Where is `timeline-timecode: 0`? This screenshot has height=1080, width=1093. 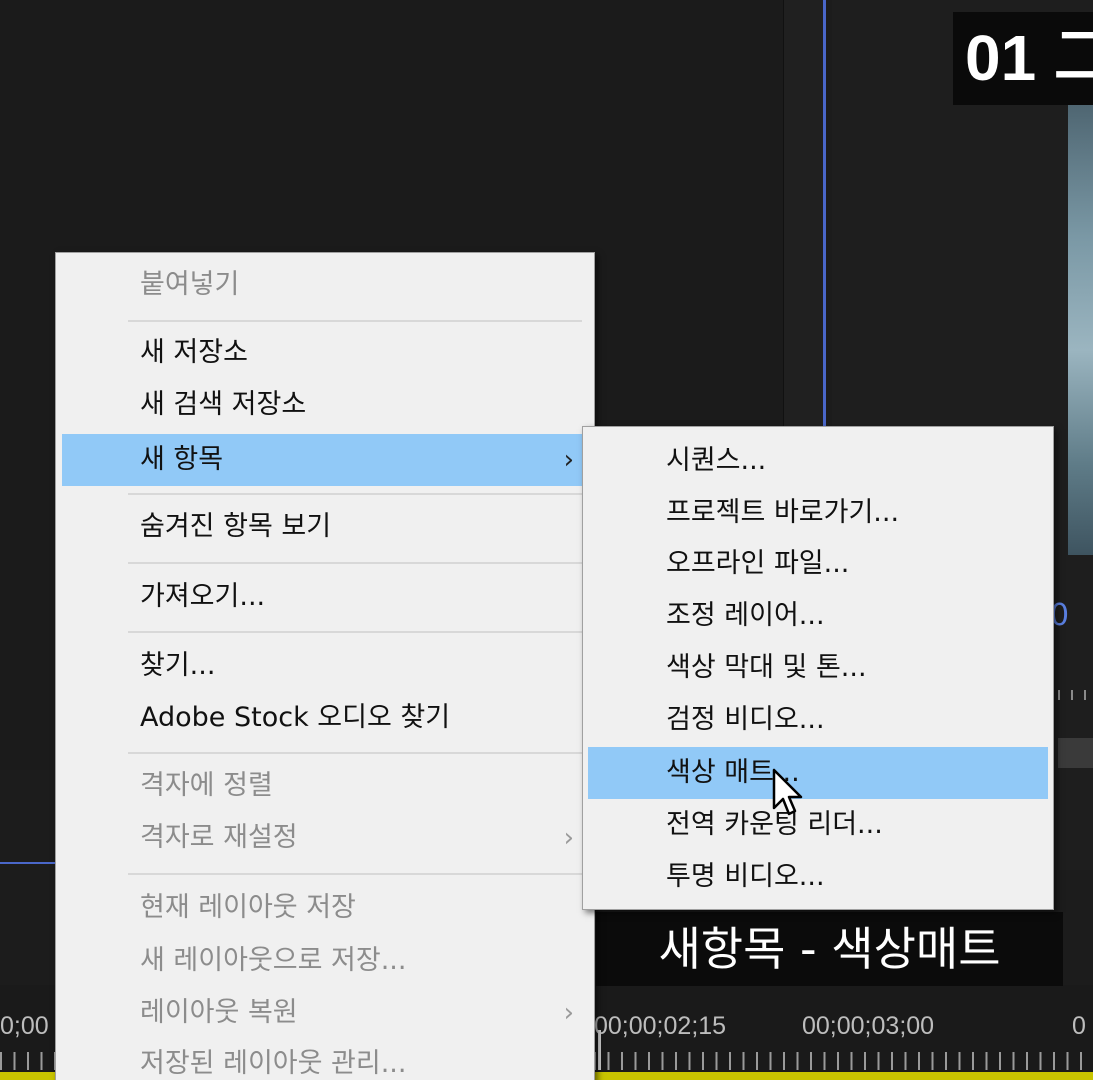 timeline-timecode: 0 is located at coordinates (1079, 1026).